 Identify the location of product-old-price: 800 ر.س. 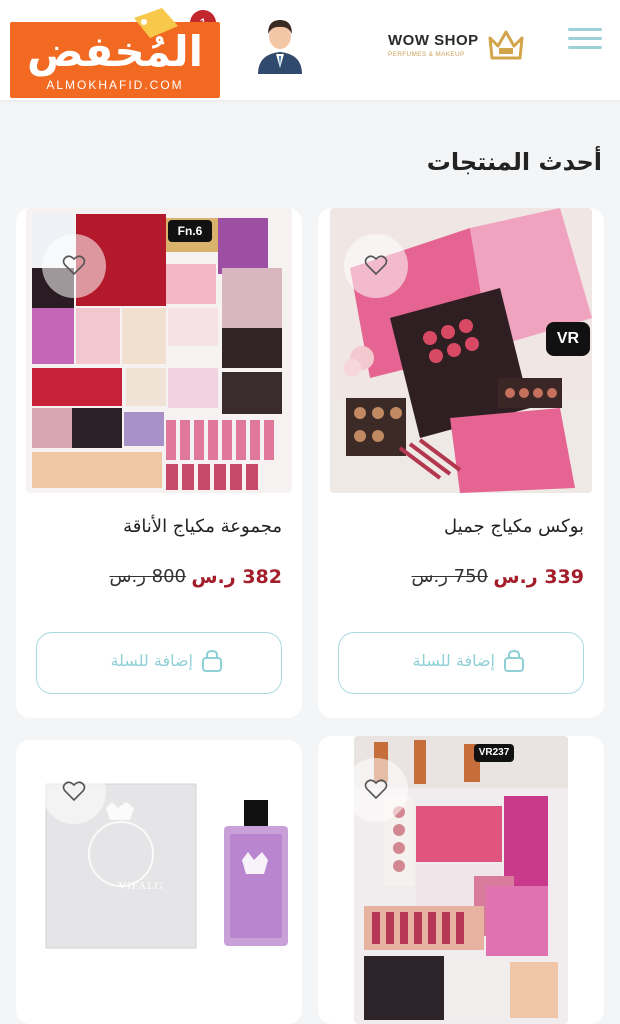
(147, 576).